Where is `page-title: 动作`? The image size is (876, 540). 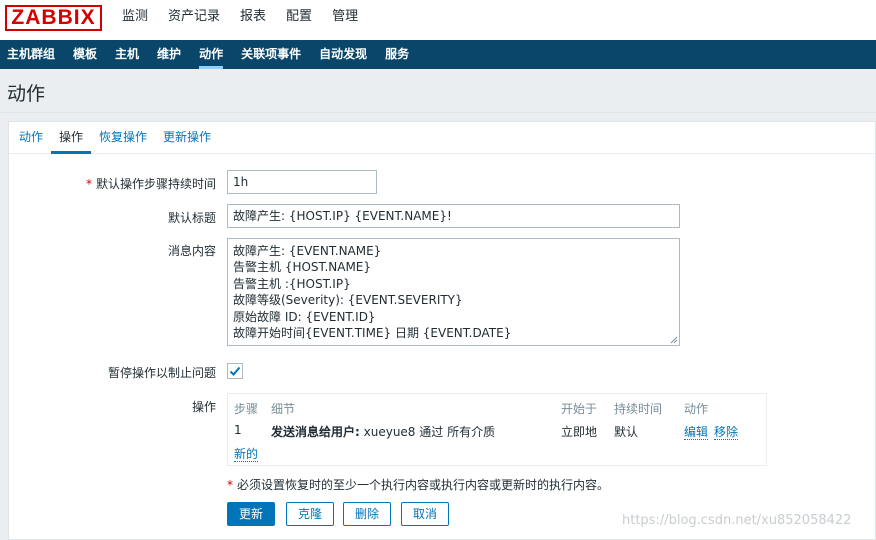 page-title: 动作 is located at coordinates (26, 94).